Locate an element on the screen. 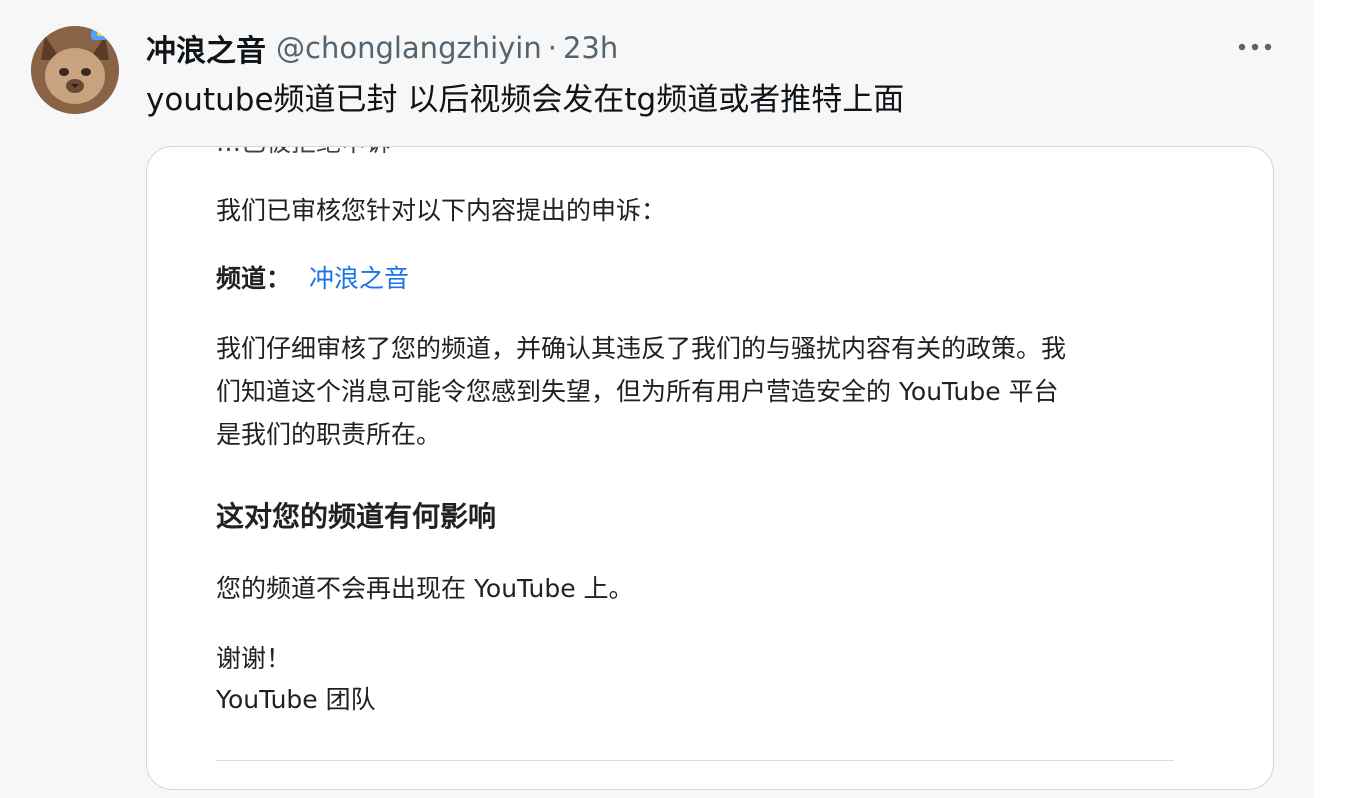 The width and height of the screenshot is (1362, 798). more-options-button is located at coordinates (1255, 47).